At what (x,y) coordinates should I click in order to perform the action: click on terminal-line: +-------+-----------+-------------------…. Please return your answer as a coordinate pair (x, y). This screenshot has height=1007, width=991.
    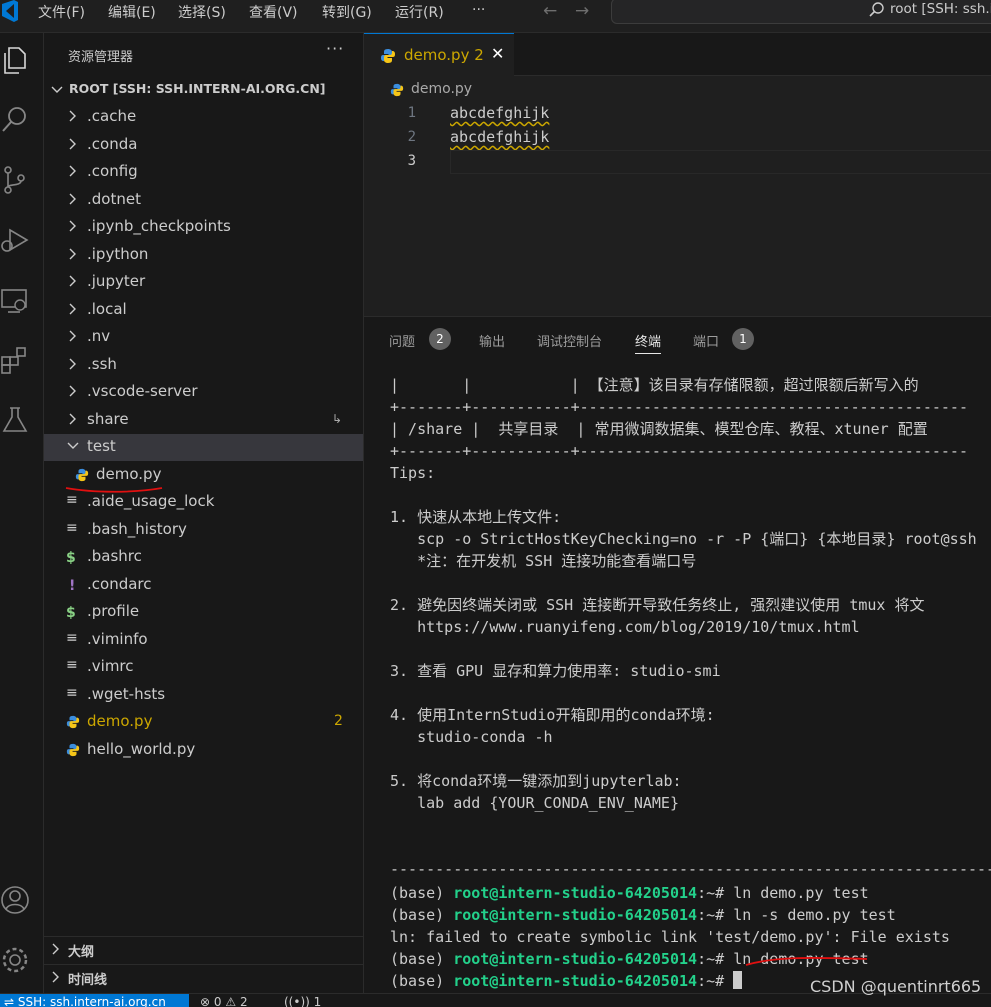
    Looking at the image, I should click on (679, 451).